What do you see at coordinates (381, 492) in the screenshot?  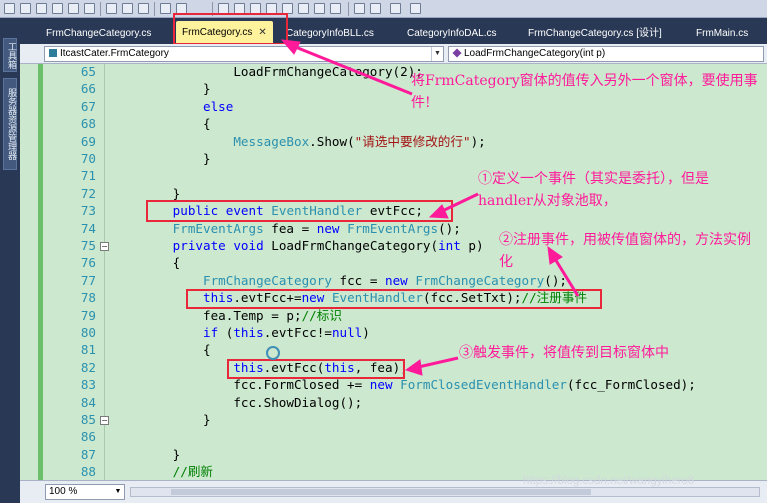 I see `scrollbar-thumb` at bounding box center [381, 492].